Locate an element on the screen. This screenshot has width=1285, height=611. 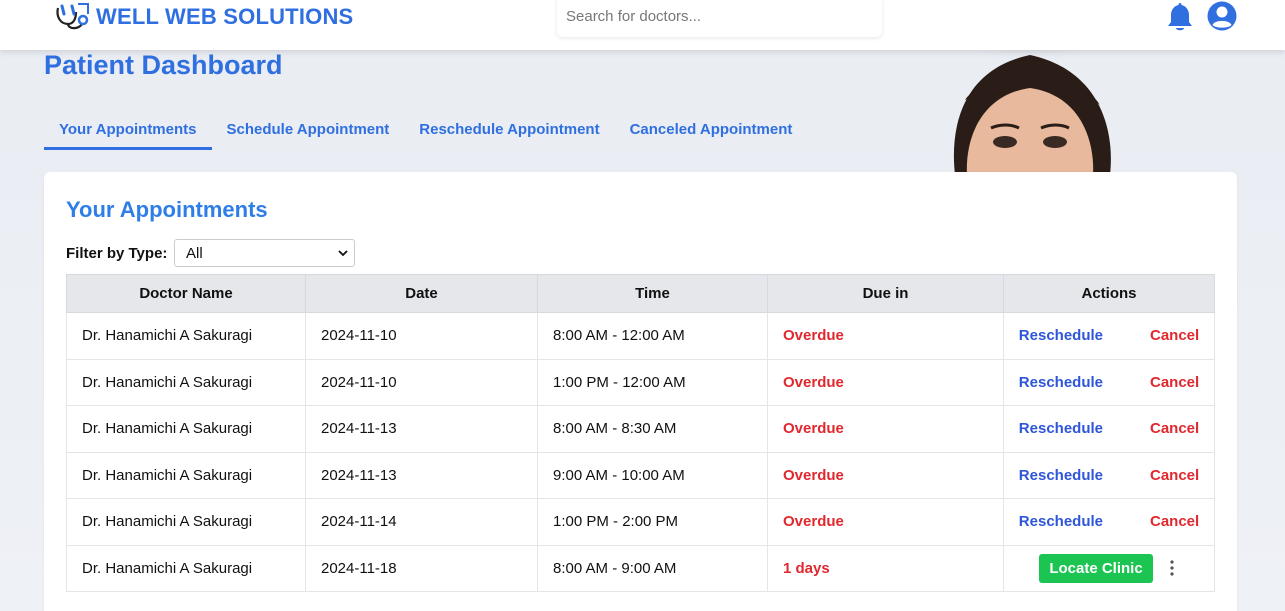
appointment-time: 1:00 PM - 2:00 PM is located at coordinates (652, 522).